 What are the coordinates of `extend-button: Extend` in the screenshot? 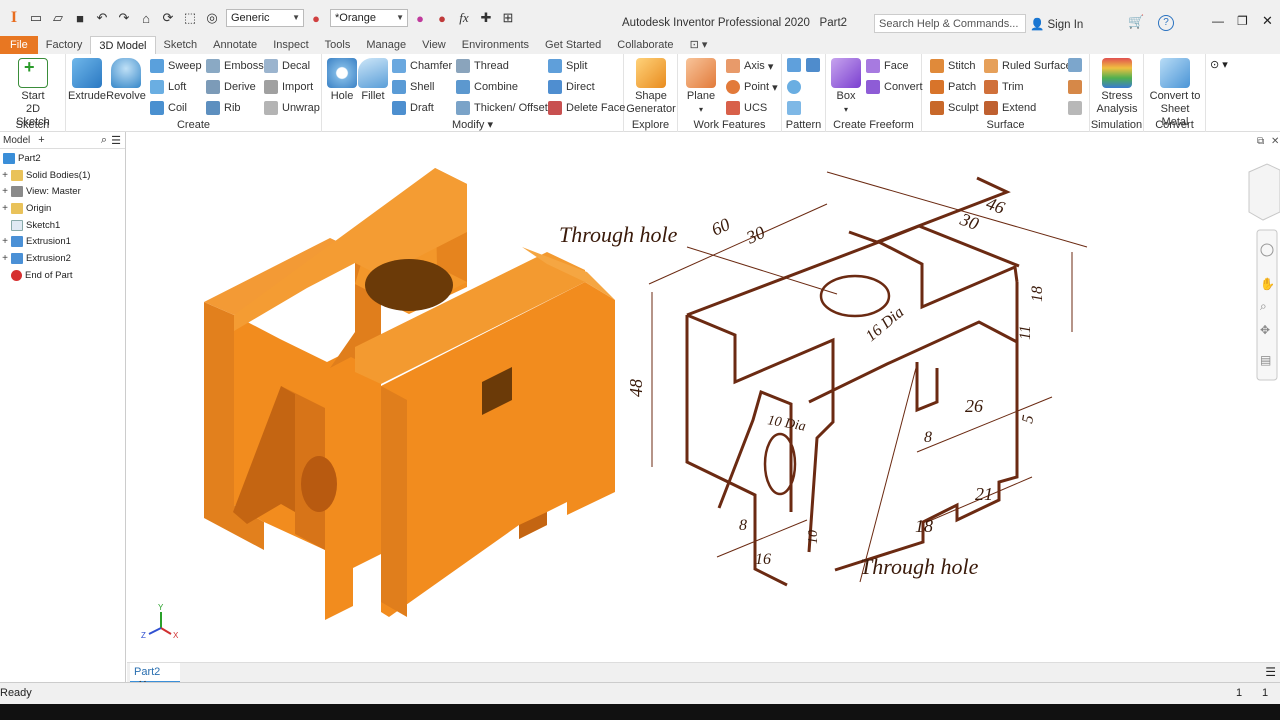 It's located at (1010, 108).